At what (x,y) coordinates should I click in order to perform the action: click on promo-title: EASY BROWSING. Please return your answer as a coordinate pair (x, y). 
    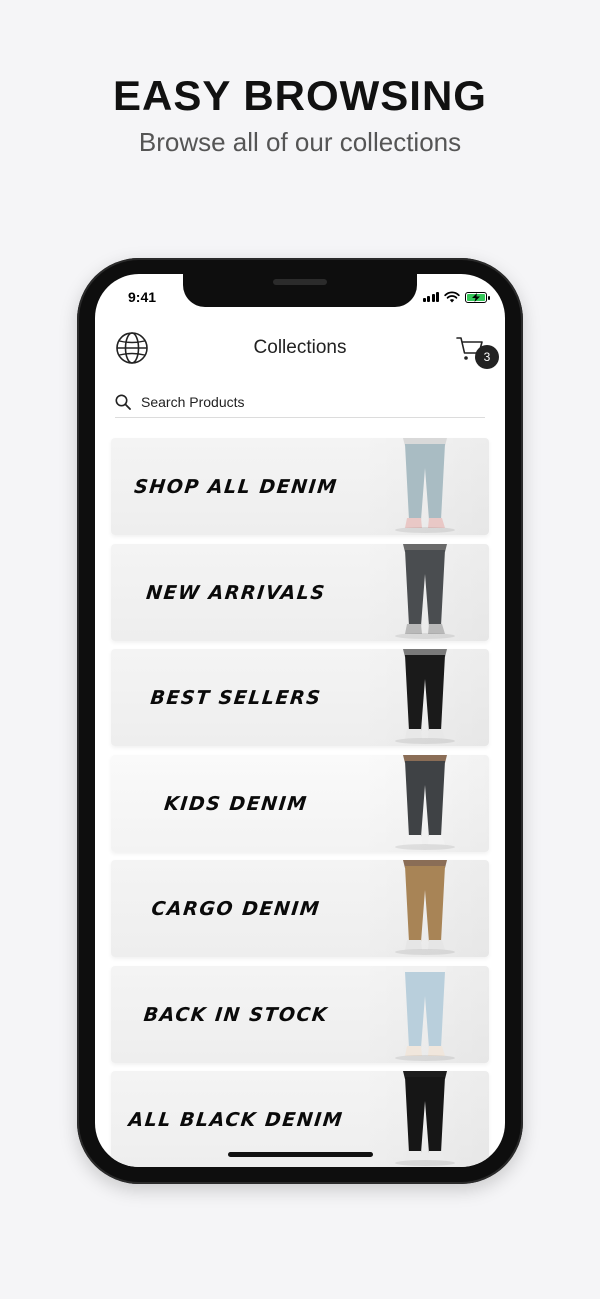
    Looking at the image, I should click on (300, 95).